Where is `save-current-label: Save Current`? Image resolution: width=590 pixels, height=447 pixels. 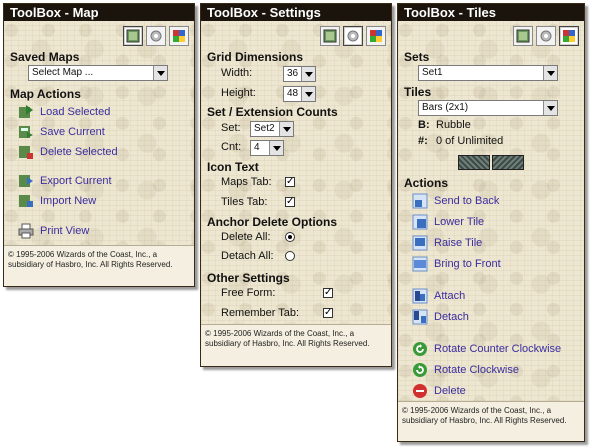 save-current-label: Save Current is located at coordinates (72, 132).